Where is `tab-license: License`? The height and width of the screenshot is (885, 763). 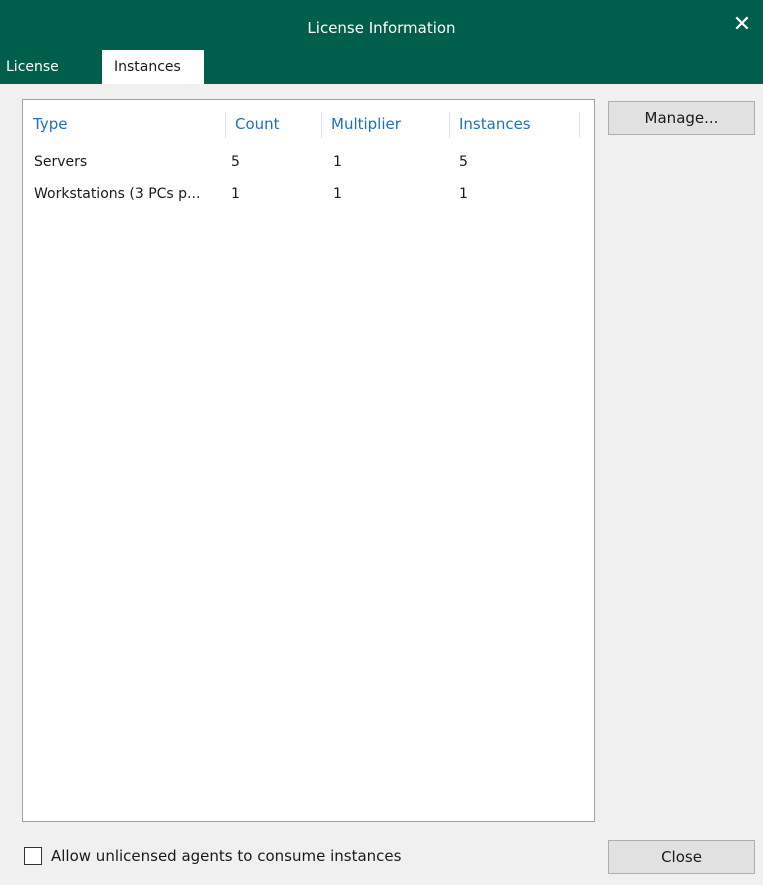
tab-license: License is located at coordinates (50, 67).